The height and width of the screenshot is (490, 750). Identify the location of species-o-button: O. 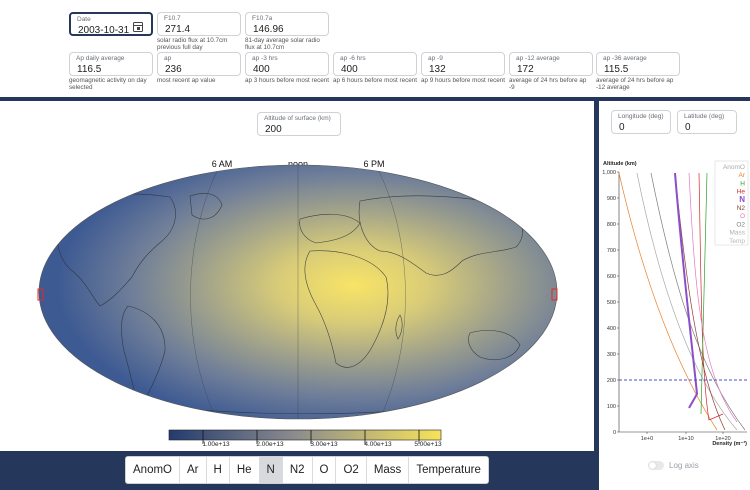
(324, 470).